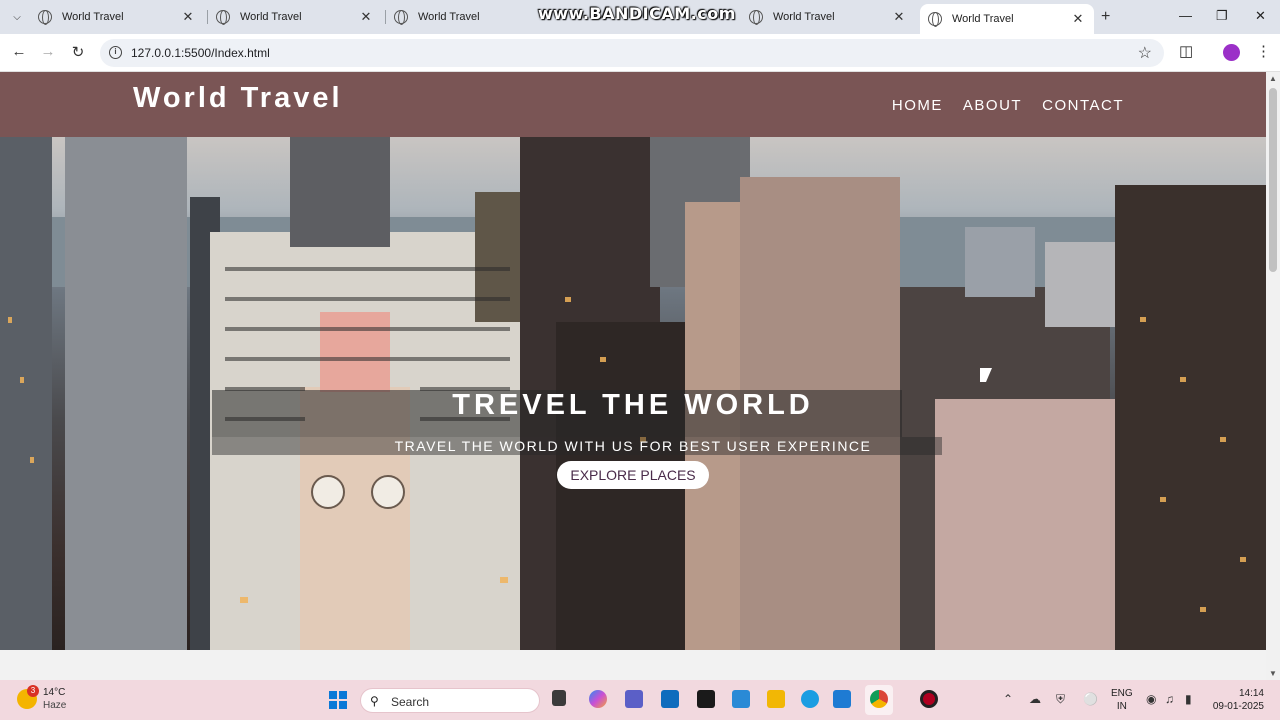 This screenshot has width=1280, height=720. I want to click on language-code: ENG, so click(1122, 693).